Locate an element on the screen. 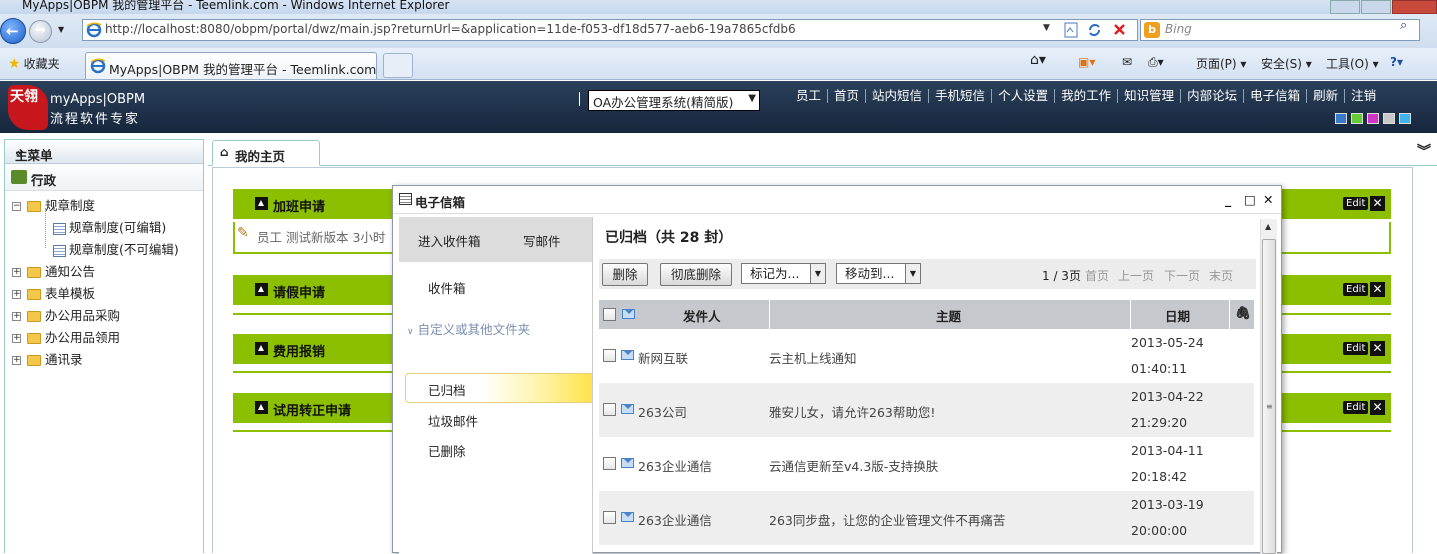 The height and width of the screenshot is (554, 1437). scroll-up-icon: ▲ is located at coordinates (1268, 226).